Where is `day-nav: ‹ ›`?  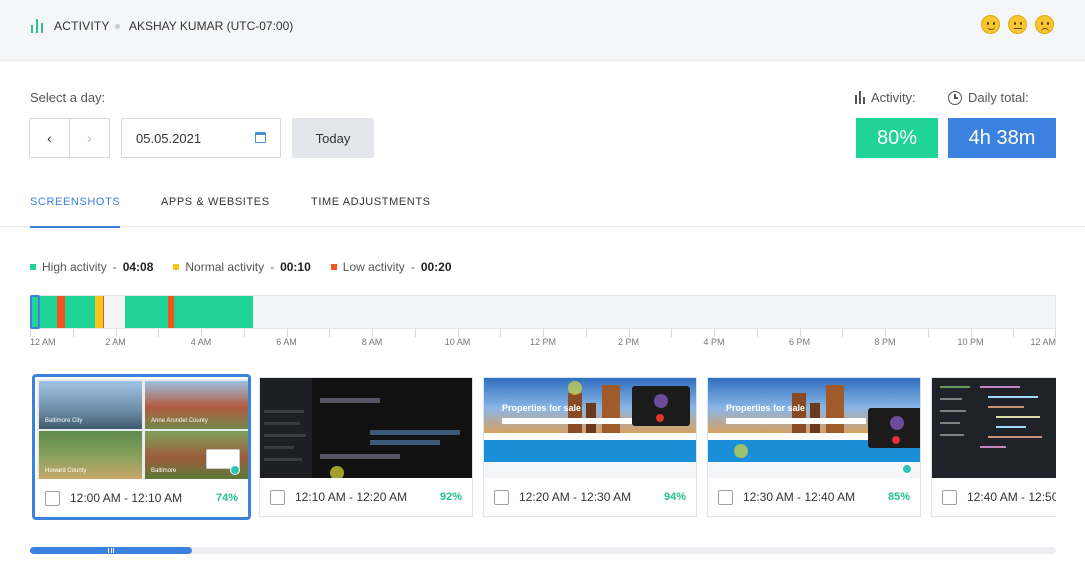
day-nav: ‹ › is located at coordinates (69, 138).